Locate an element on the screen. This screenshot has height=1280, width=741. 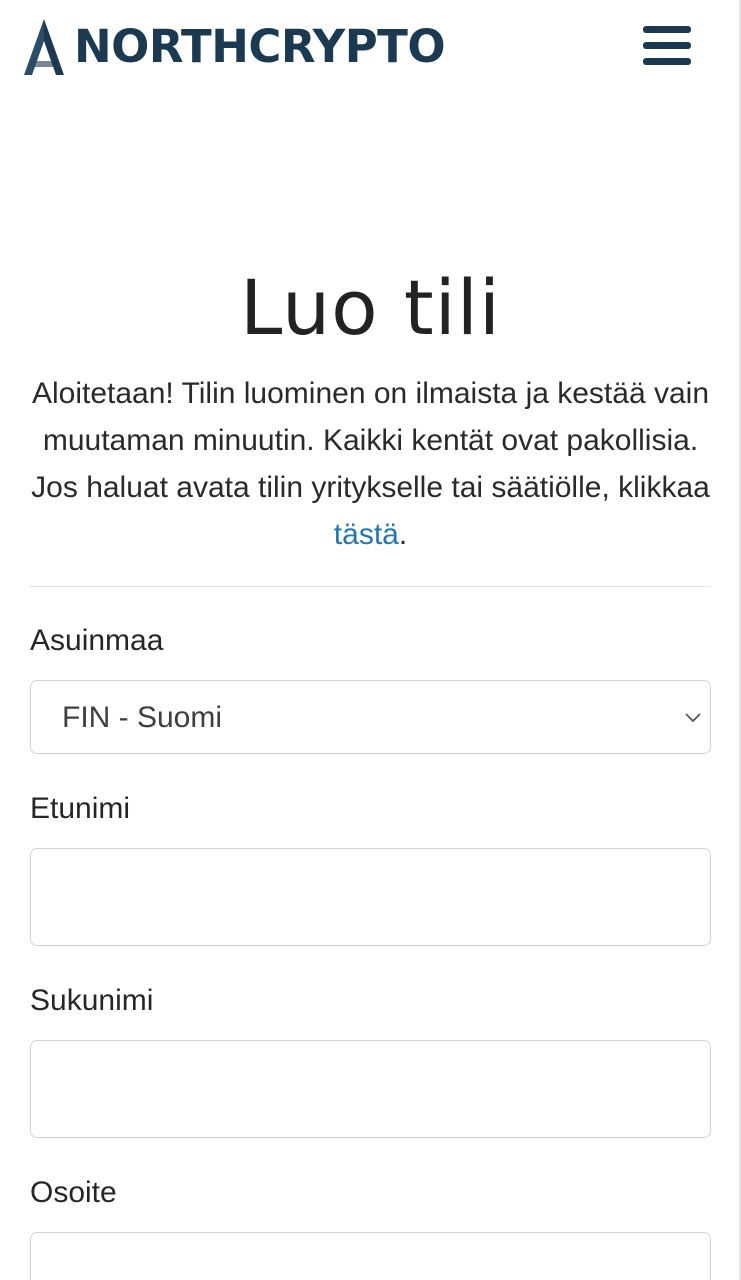
site-header: NORTHCRYPTO is located at coordinates (369, 45).